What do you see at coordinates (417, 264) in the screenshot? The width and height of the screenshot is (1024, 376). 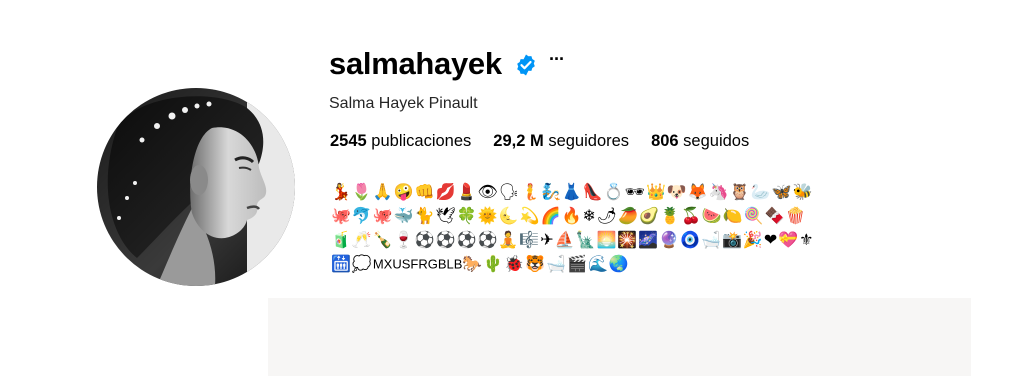 I see `bio-country-codes: MXUSFRGBLB` at bounding box center [417, 264].